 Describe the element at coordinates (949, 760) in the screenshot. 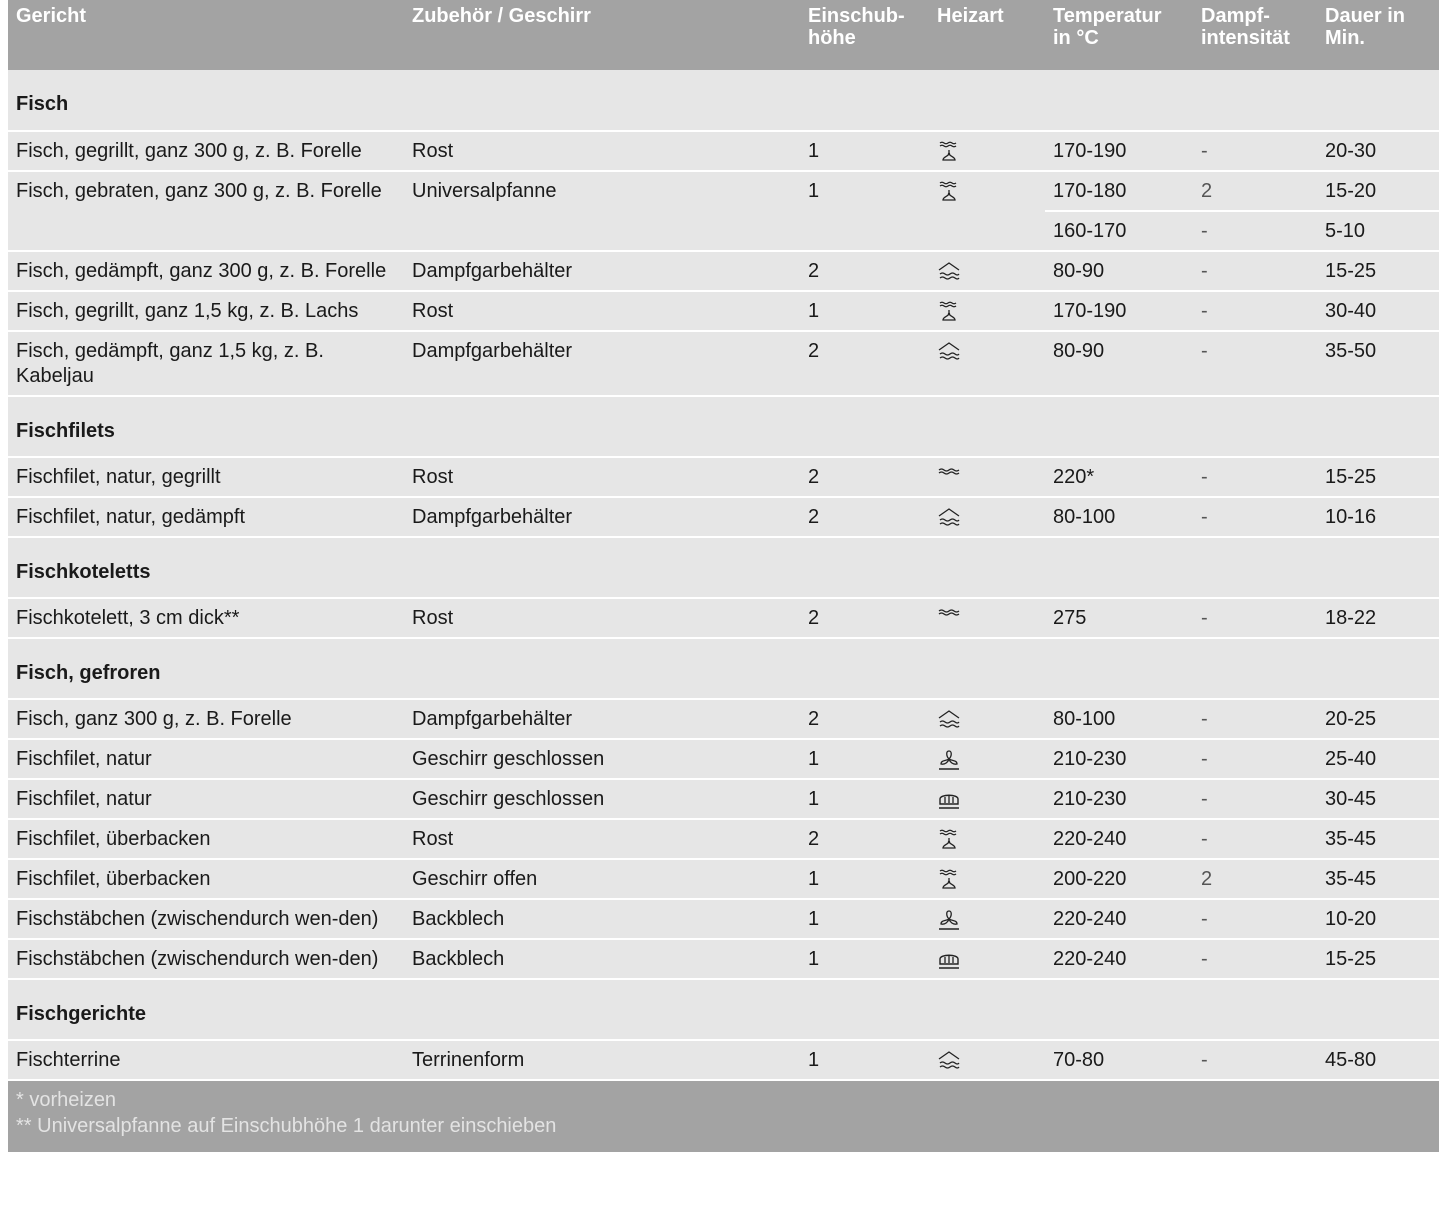

I see `fan-icon` at that location.